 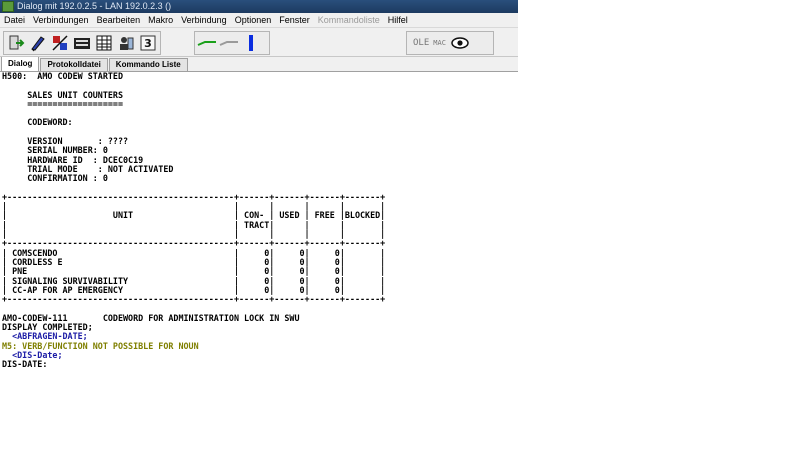 I want to click on ole-mac-group: OLE MAC, so click(x=450, y=43).